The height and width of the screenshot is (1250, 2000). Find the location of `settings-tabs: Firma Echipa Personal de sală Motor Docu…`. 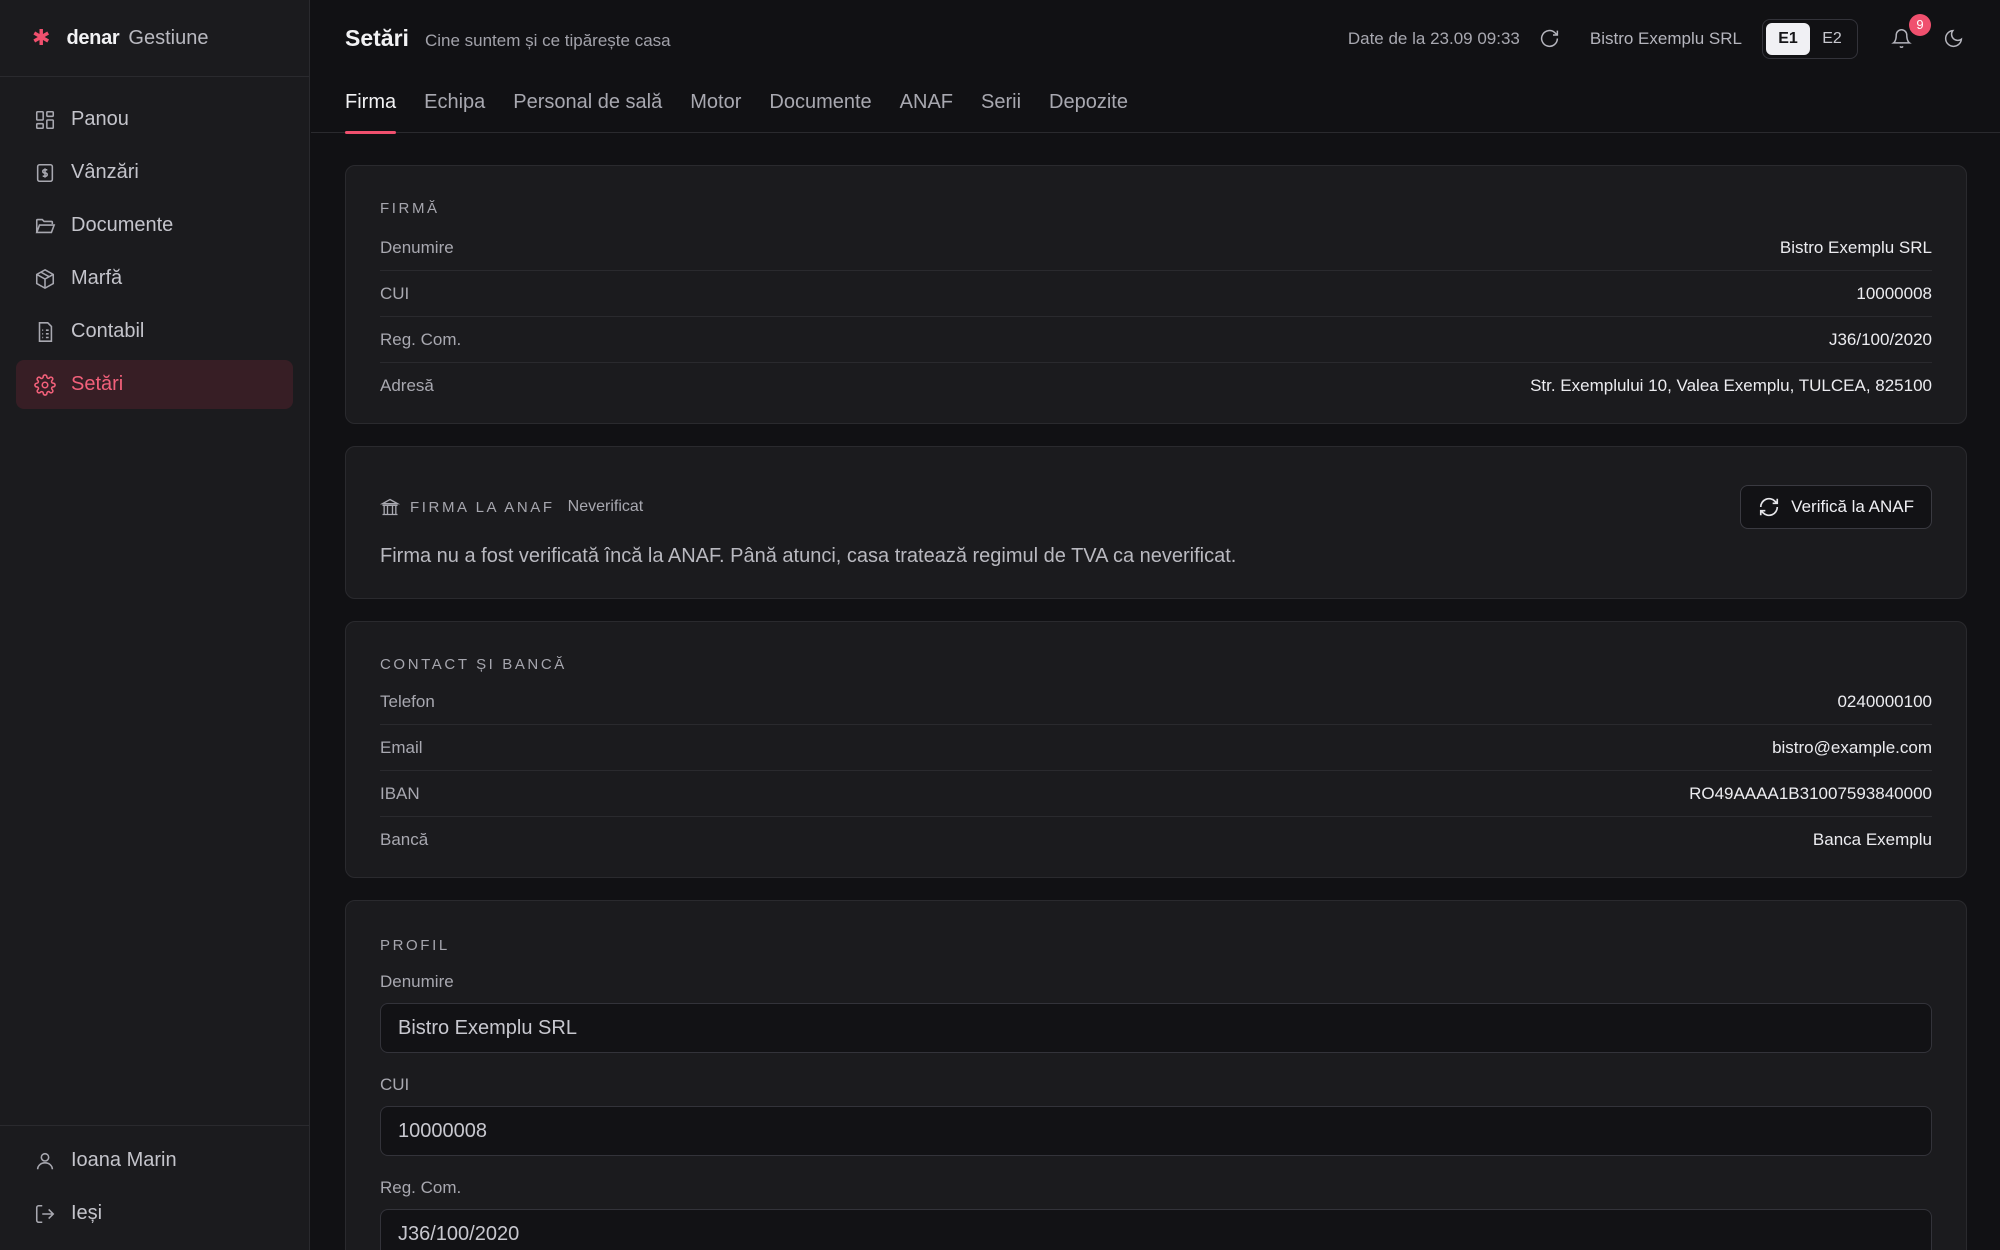

settings-tabs: Firma Echipa Personal de sală Motor Docu… is located at coordinates (1155, 105).